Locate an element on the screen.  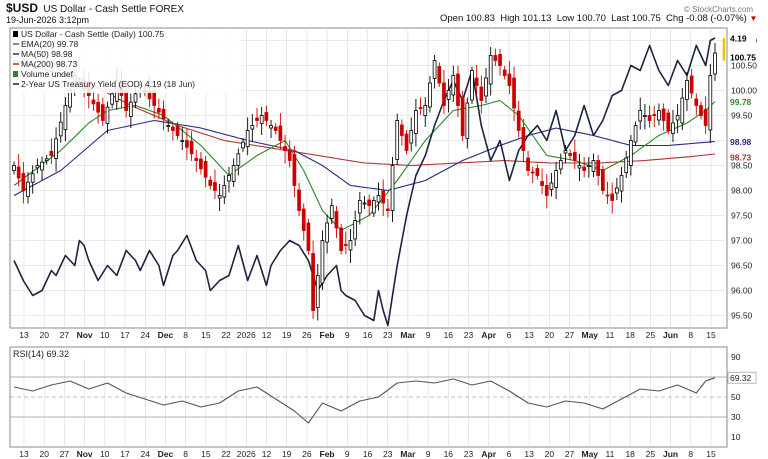
x-tick-label: Apr is located at coordinates (488, 335).